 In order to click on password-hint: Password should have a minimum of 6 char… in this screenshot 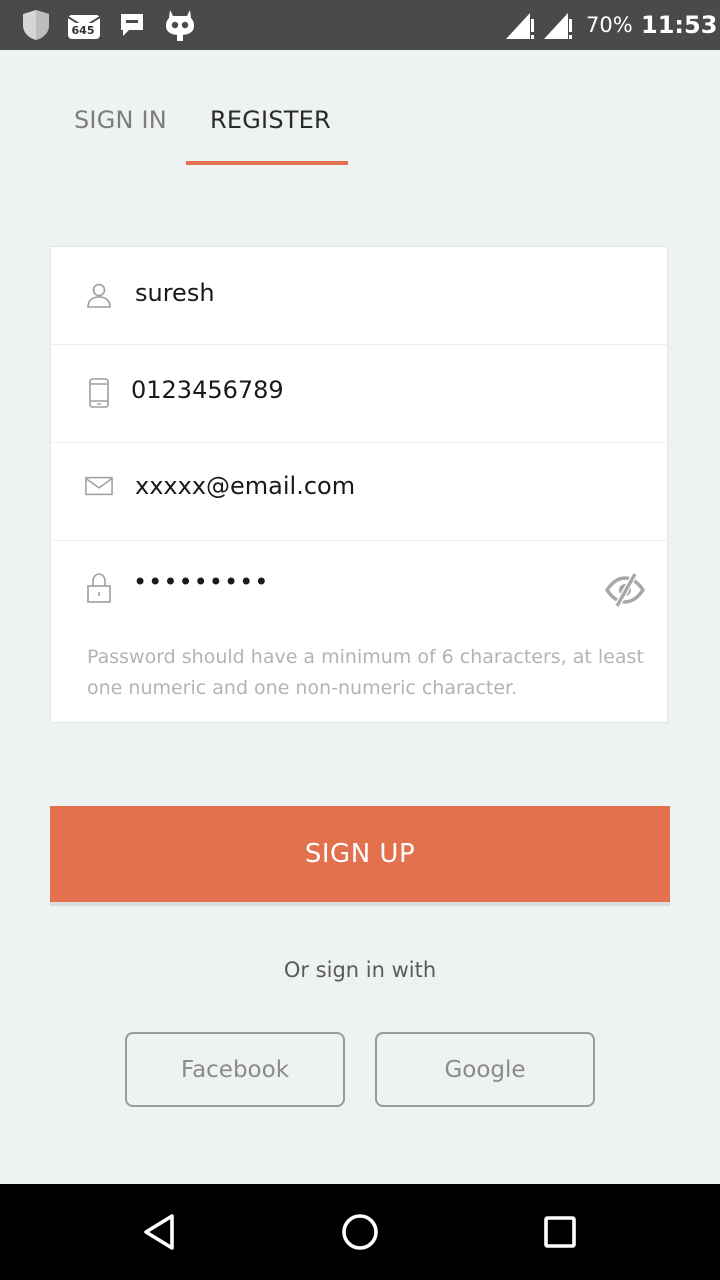, I will do `click(365, 672)`.